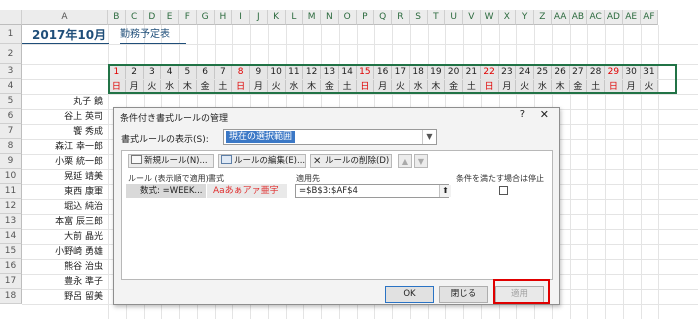  What do you see at coordinates (631, 72) in the screenshot?
I see `day-cell: 30` at bounding box center [631, 72].